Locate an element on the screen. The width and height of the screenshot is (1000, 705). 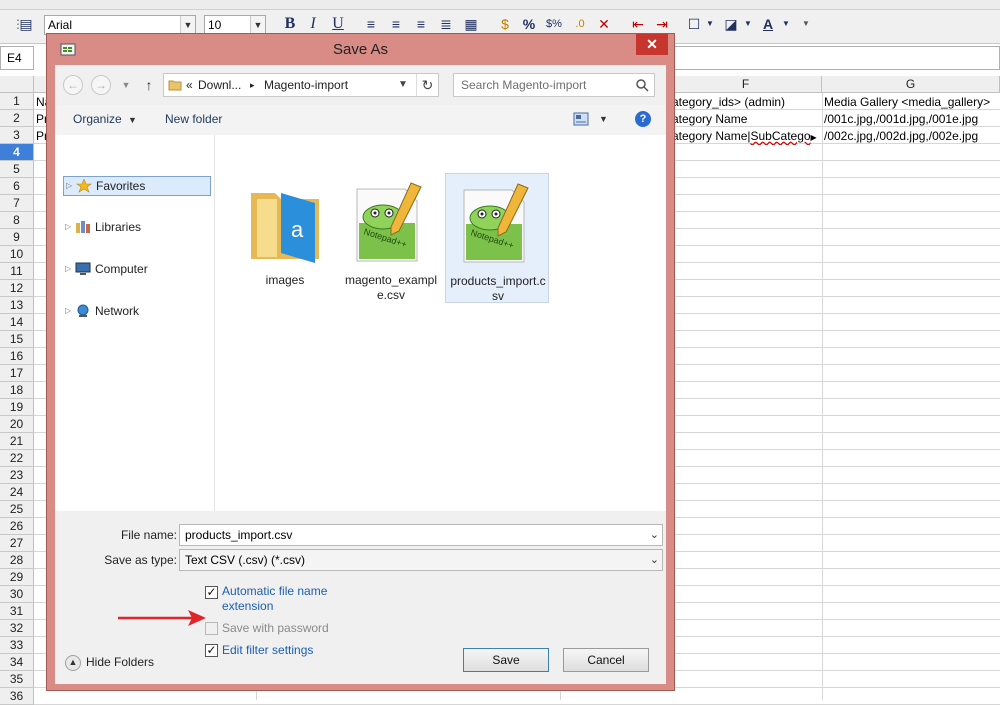
cell-f3: ategory Name|SubCatego▶ is located at coordinates (746, 136).